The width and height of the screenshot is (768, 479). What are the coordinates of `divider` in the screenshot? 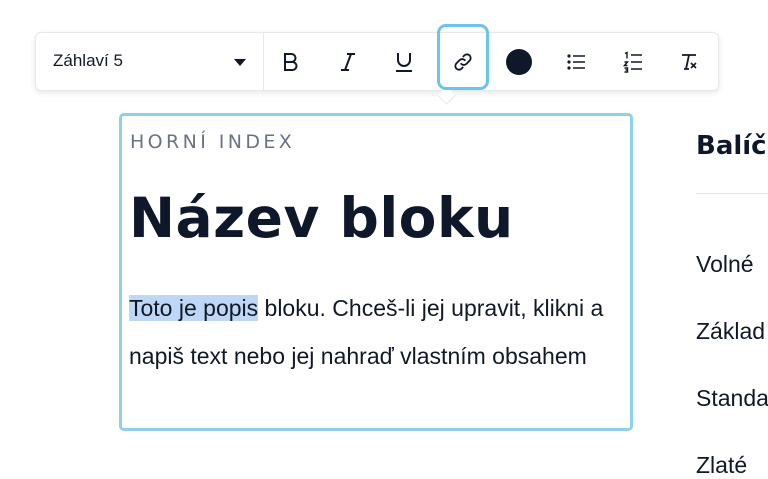 It's located at (732, 193).